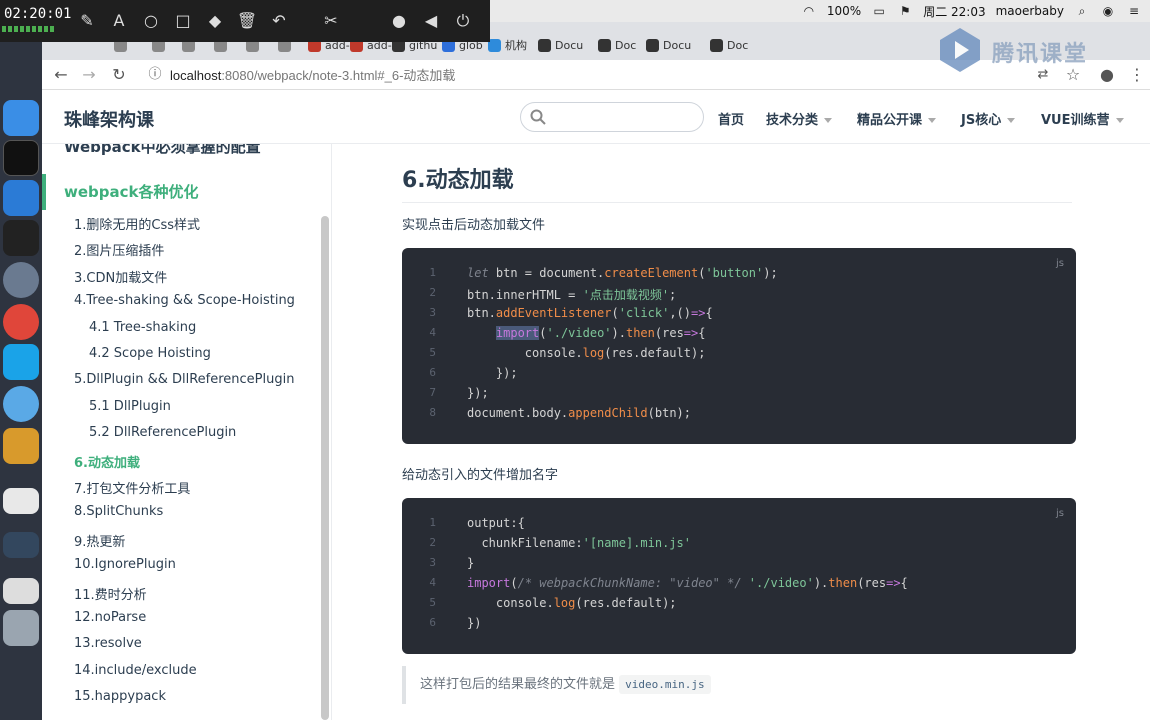  I want to click on nav-link-label: 首页, so click(731, 120).